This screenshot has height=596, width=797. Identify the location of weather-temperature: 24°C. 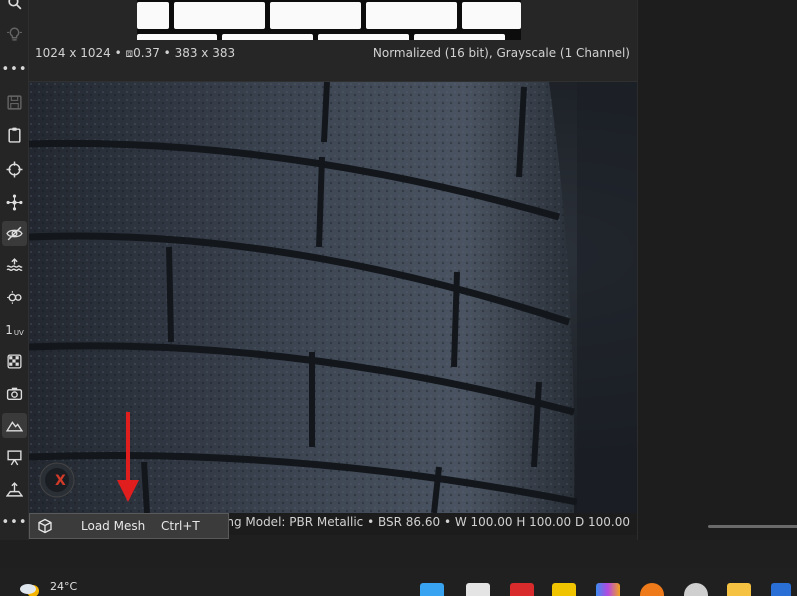
(64, 586).